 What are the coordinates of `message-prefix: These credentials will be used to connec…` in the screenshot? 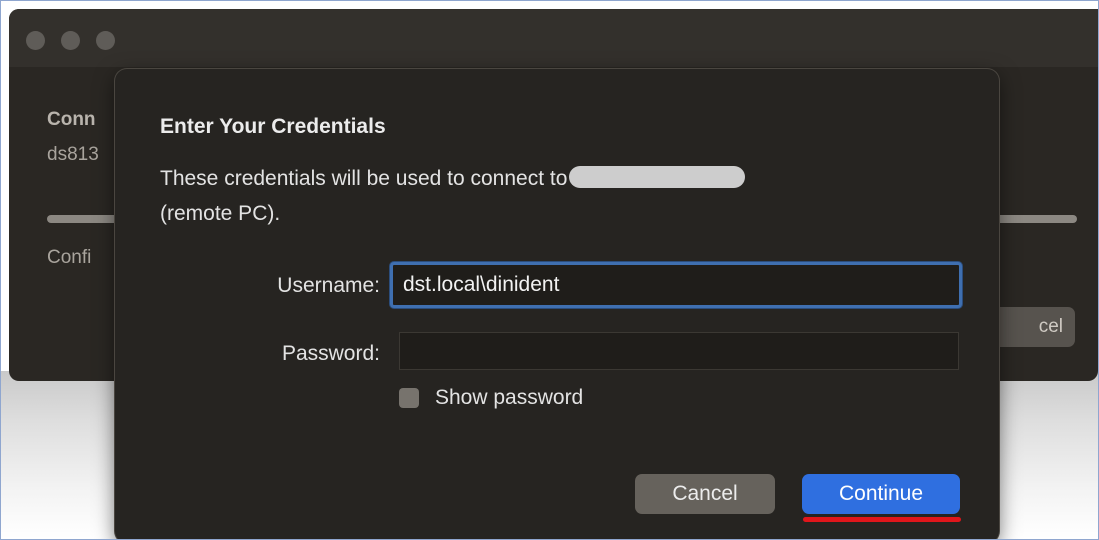 It's located at (364, 178).